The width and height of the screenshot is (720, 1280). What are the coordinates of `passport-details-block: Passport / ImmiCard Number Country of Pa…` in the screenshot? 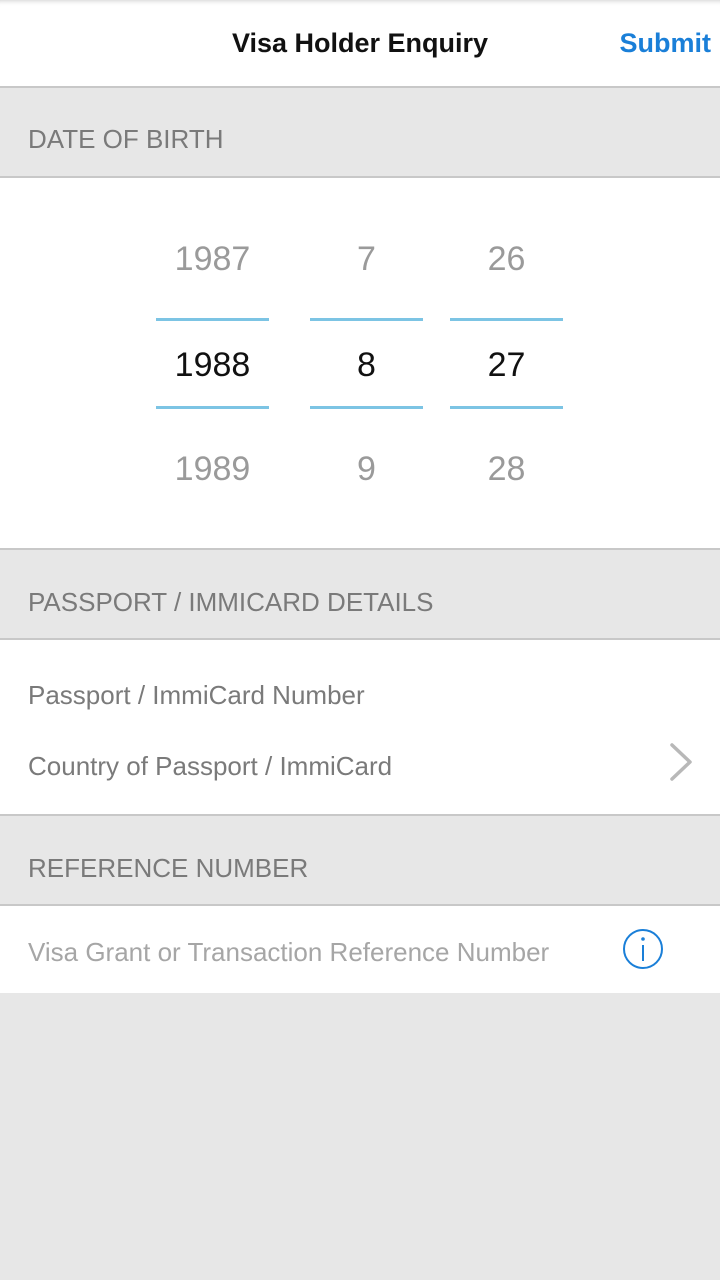 It's located at (360, 727).